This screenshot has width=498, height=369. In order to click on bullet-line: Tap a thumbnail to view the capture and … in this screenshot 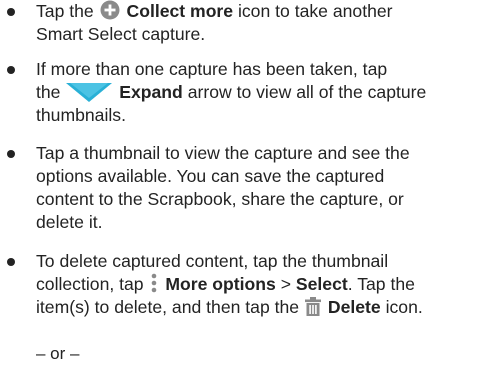, I will do `click(223, 153)`.